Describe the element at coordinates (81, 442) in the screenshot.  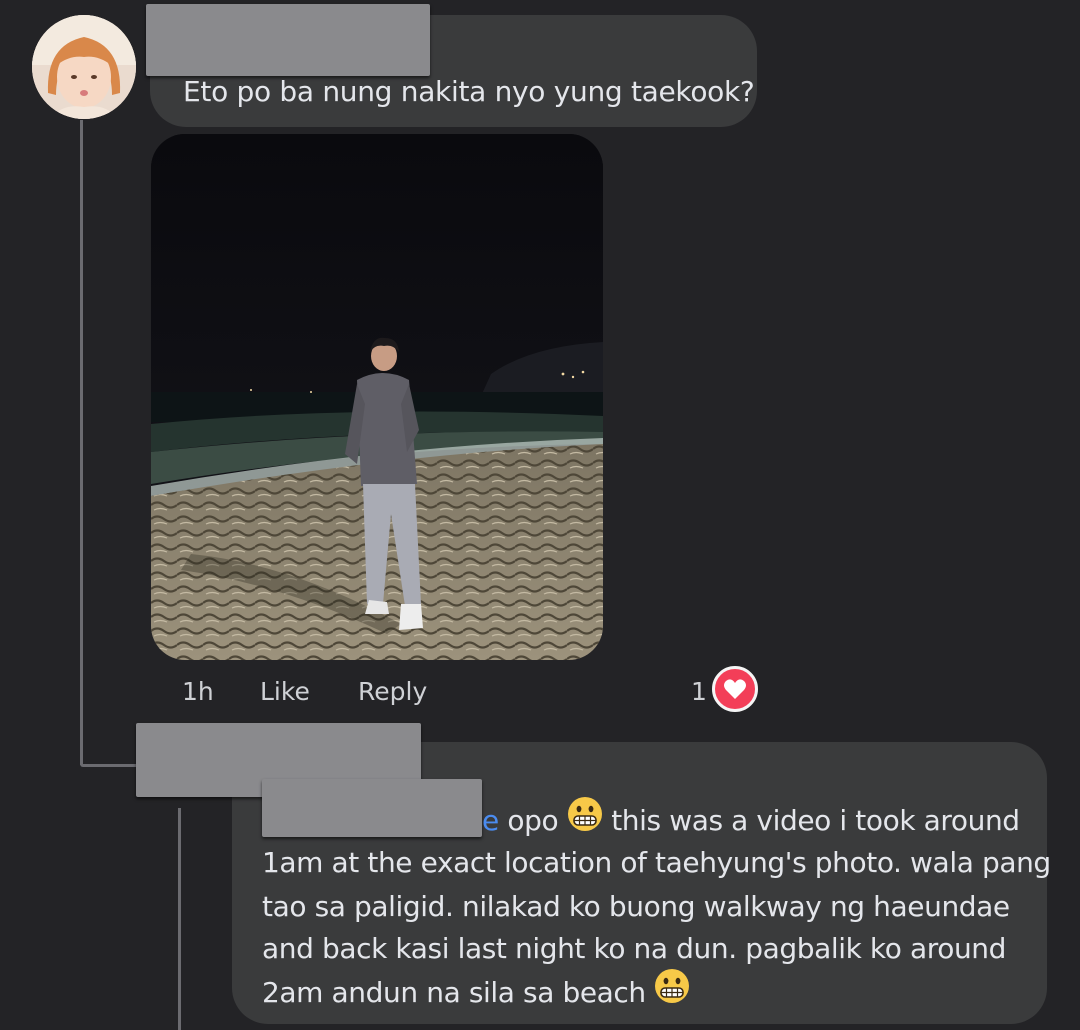
I see `thread-line-vertical` at that location.